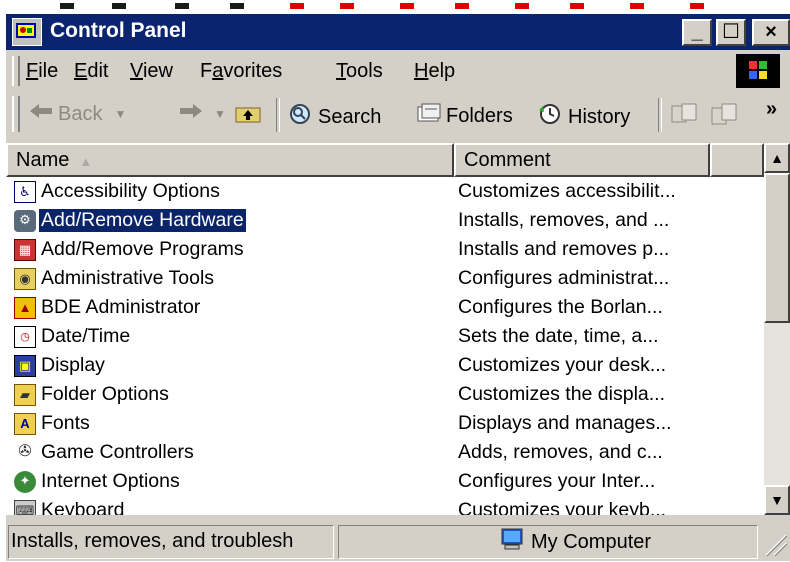  I want to click on forward-dropdown-icon: ▼, so click(220, 114).